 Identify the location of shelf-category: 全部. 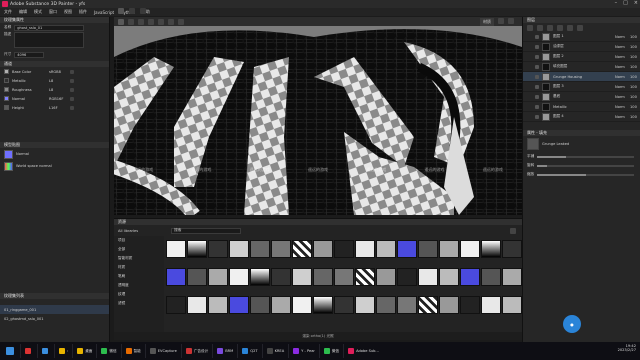
(139, 249).